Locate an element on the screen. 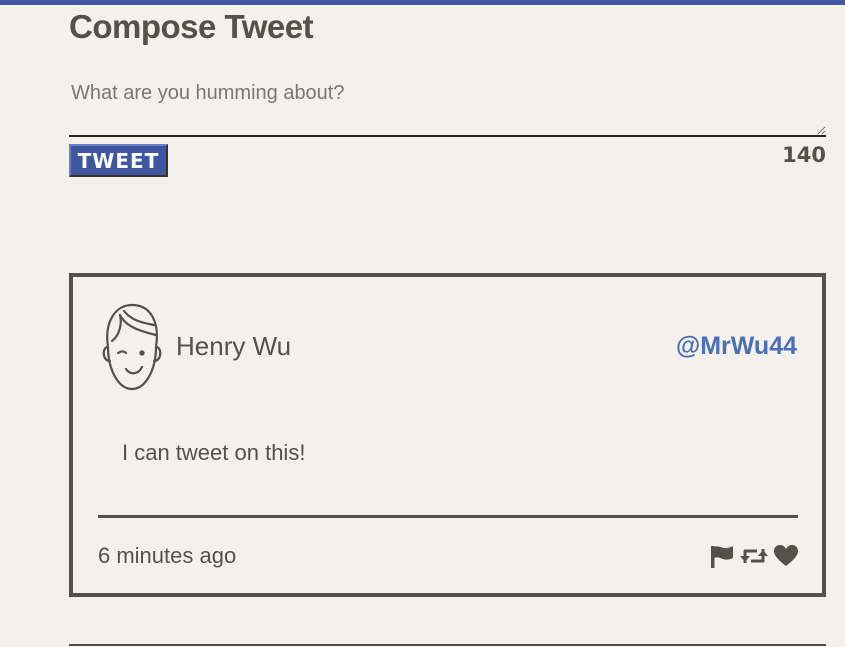 Image resolution: width=845 pixels, height=647 pixels. author-handle: @MrWu44 is located at coordinates (736, 346).